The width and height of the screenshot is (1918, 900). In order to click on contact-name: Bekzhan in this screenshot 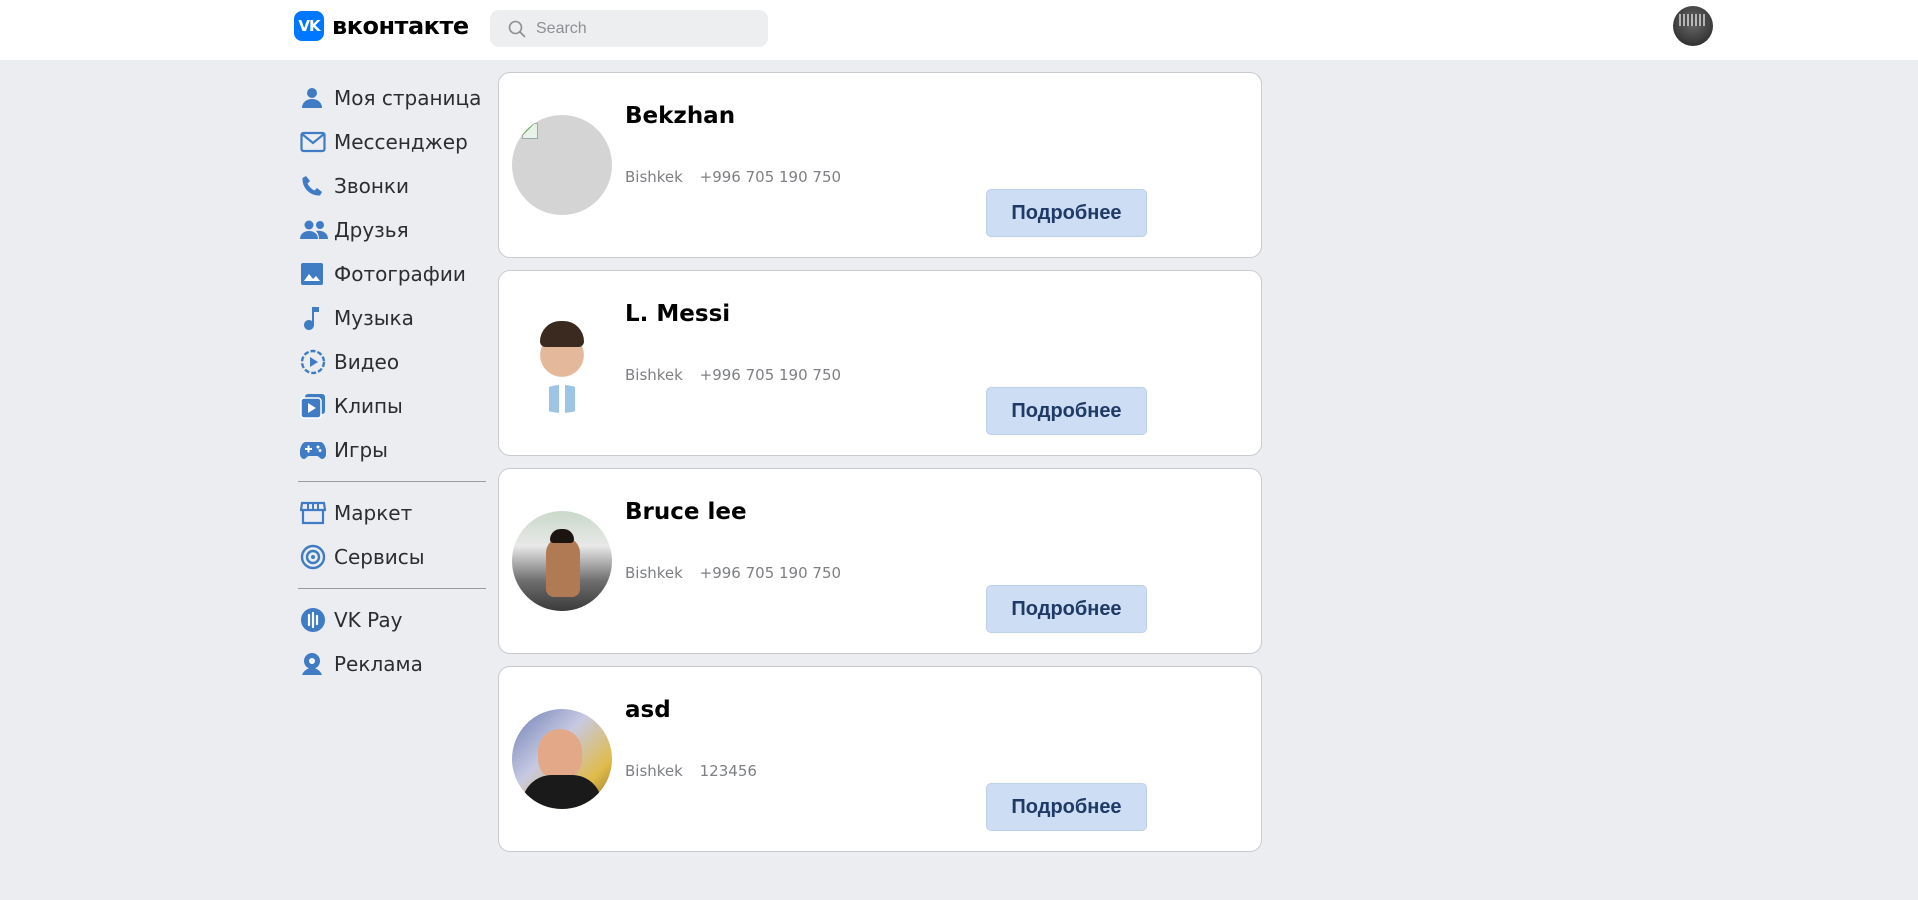, I will do `click(680, 116)`.